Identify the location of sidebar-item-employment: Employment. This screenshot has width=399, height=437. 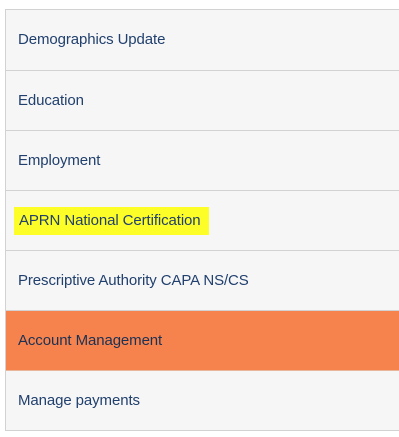
(202, 161).